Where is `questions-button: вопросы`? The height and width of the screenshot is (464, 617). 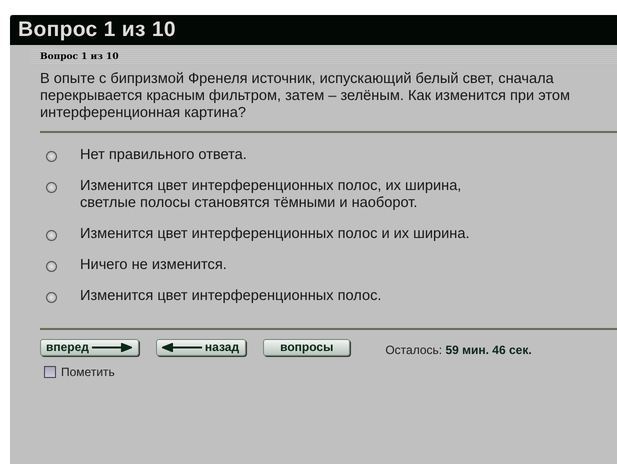
questions-button: вопросы is located at coordinates (306, 347).